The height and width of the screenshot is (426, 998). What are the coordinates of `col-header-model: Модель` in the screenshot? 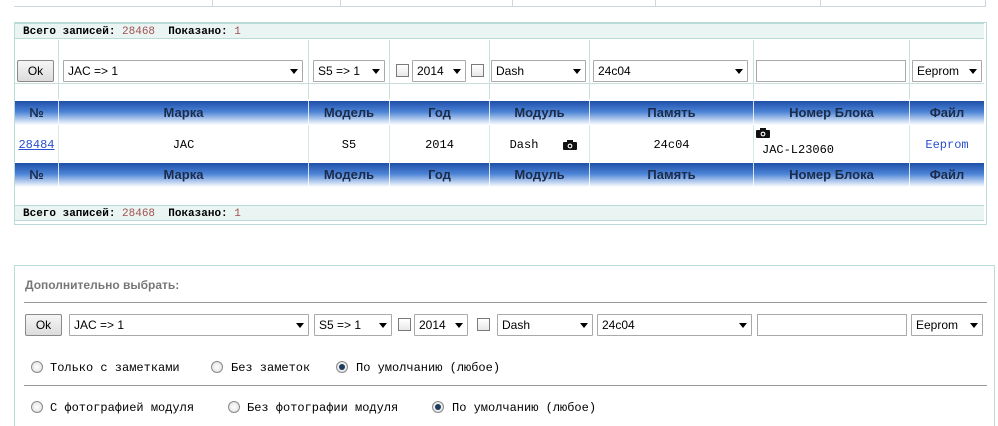 It's located at (349, 112).